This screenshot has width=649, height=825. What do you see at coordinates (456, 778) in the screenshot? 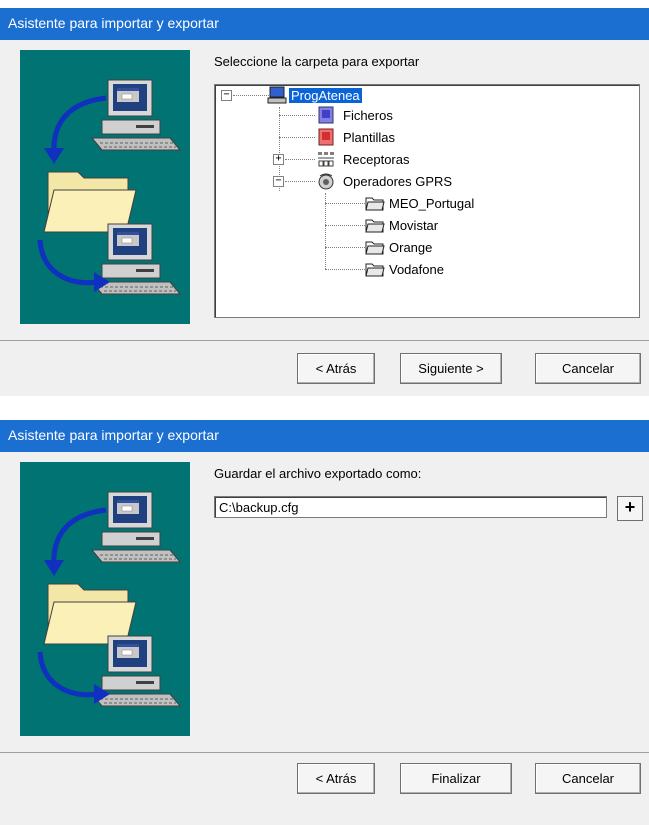
I see `finish-button: Finalizar` at bounding box center [456, 778].